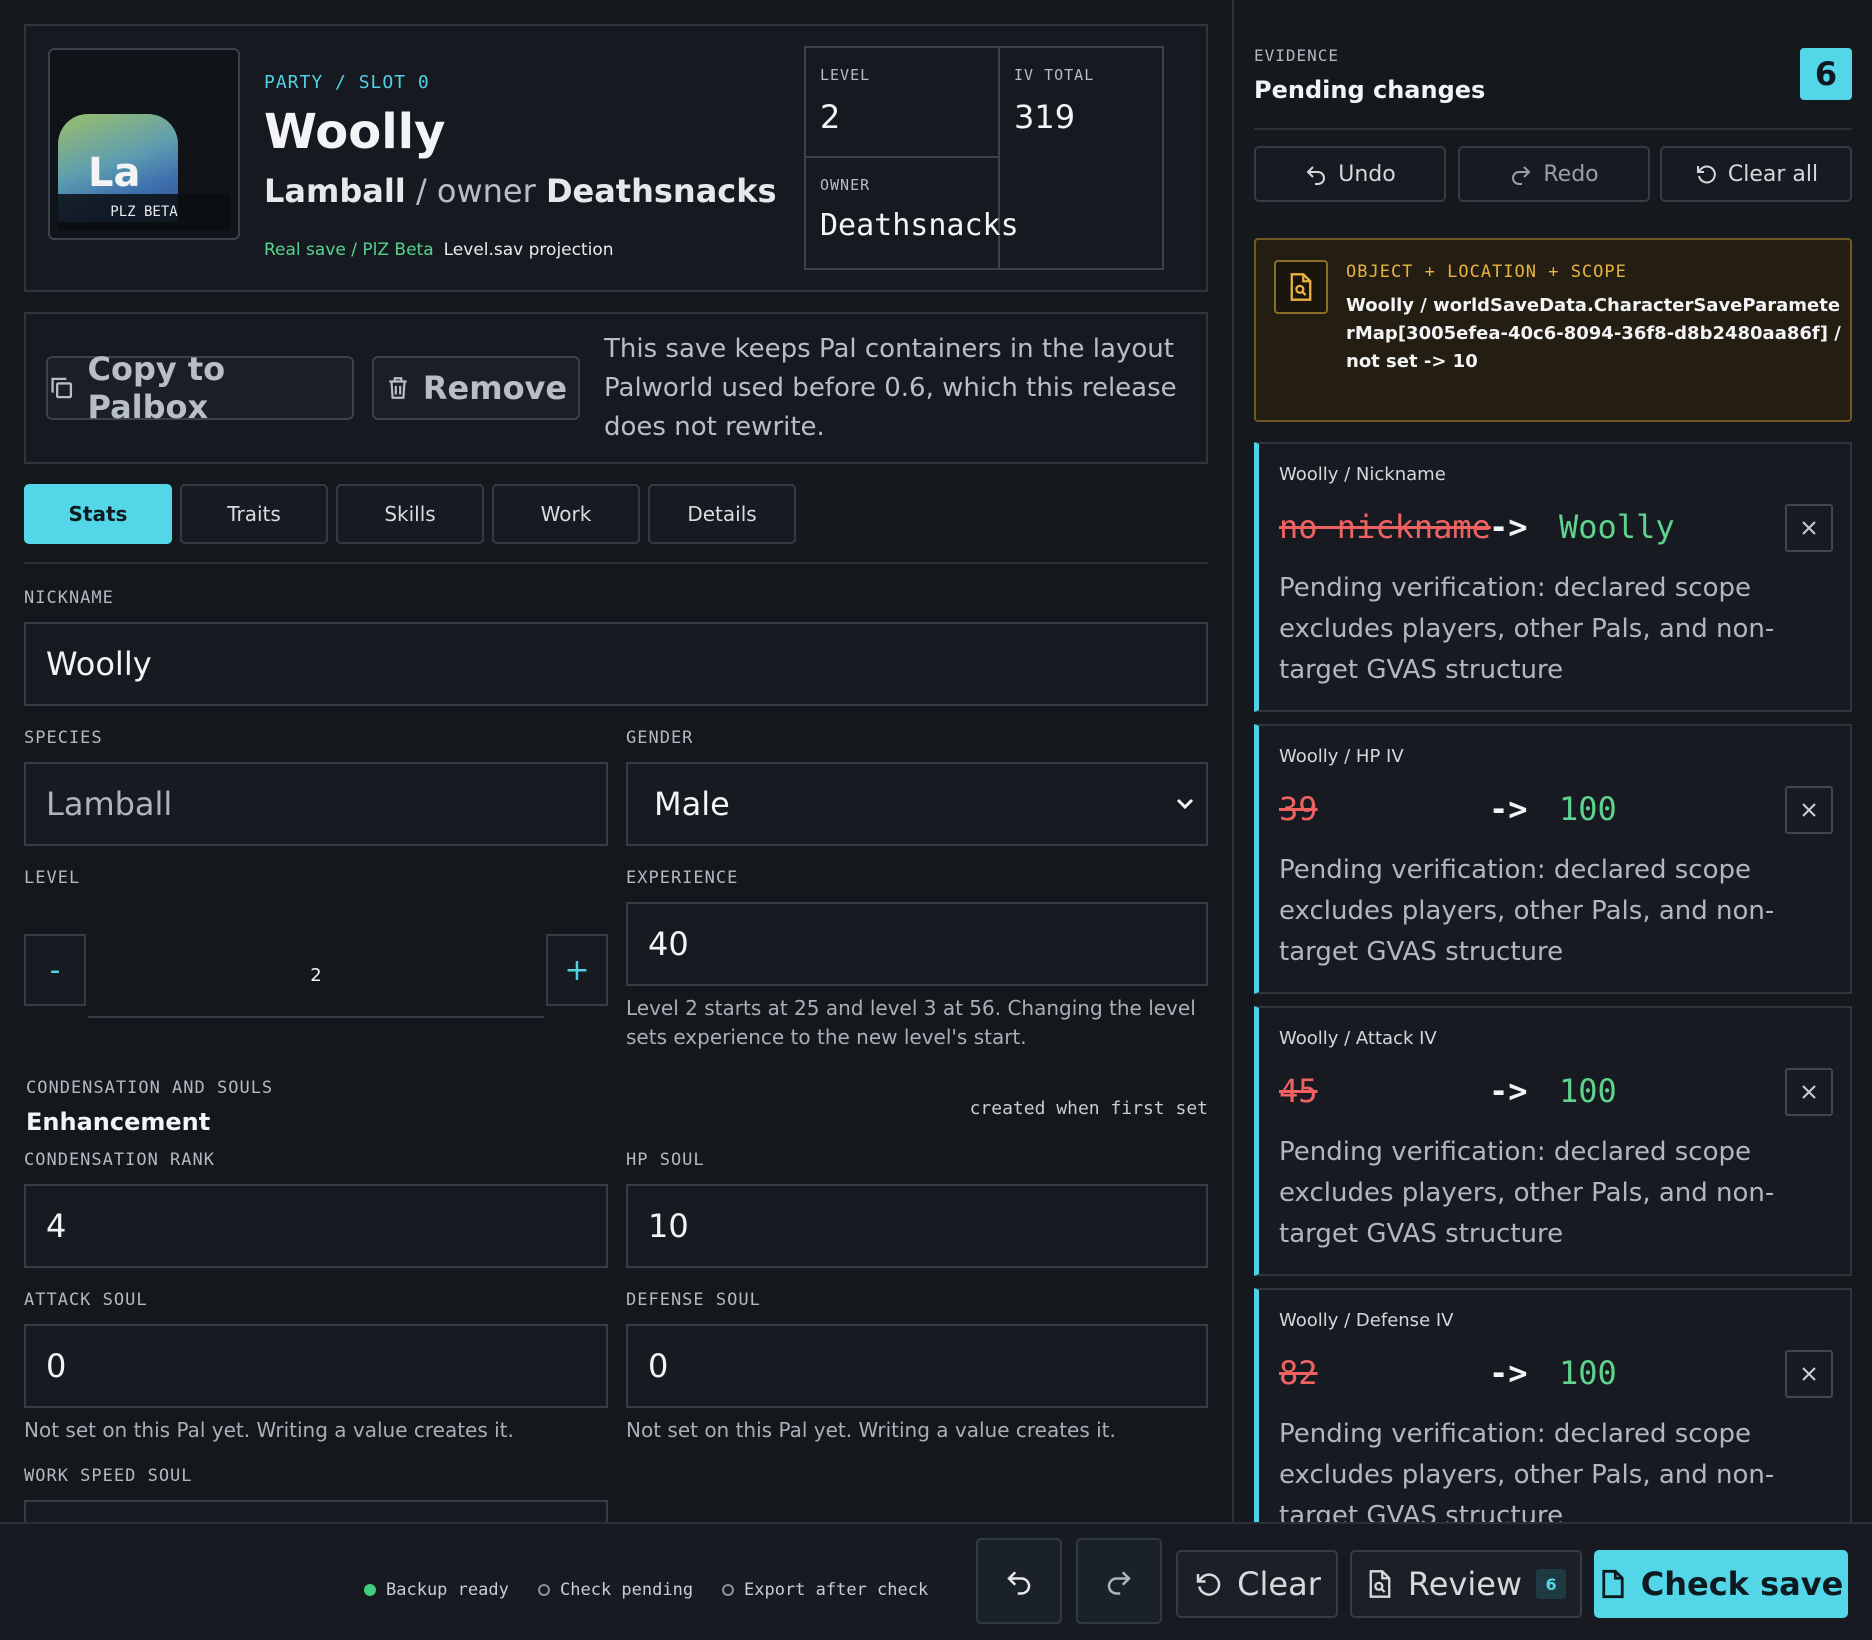 The height and width of the screenshot is (1640, 1872). What do you see at coordinates (1054, 75) in the screenshot?
I see `iv-total-label: IV TOTAL` at bounding box center [1054, 75].